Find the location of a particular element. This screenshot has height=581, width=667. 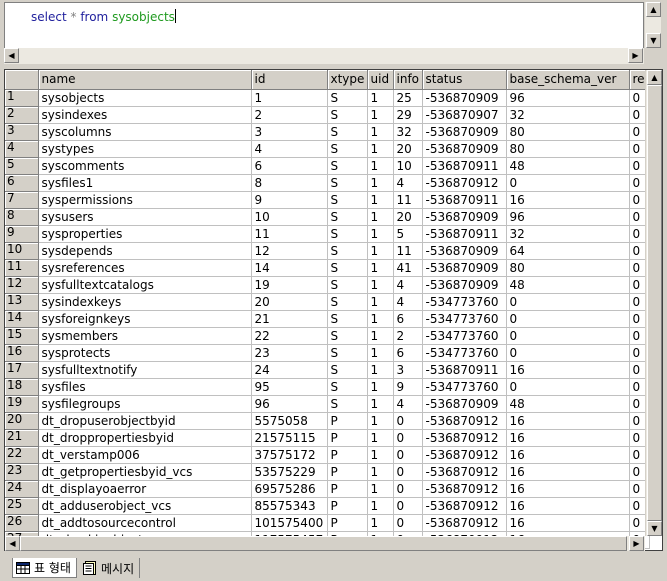

row-number-cell: 3 is located at coordinates (22, 132).